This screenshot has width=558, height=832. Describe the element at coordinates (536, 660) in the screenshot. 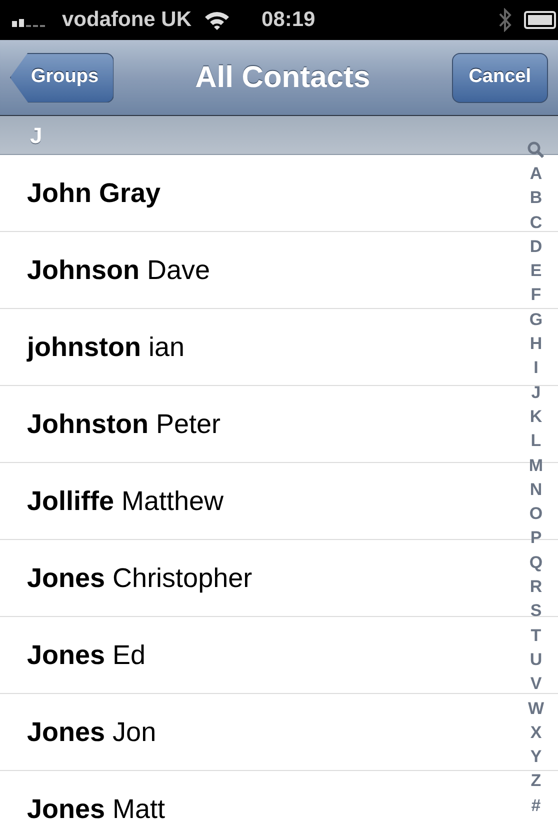

I see `index-letter: U` at that location.